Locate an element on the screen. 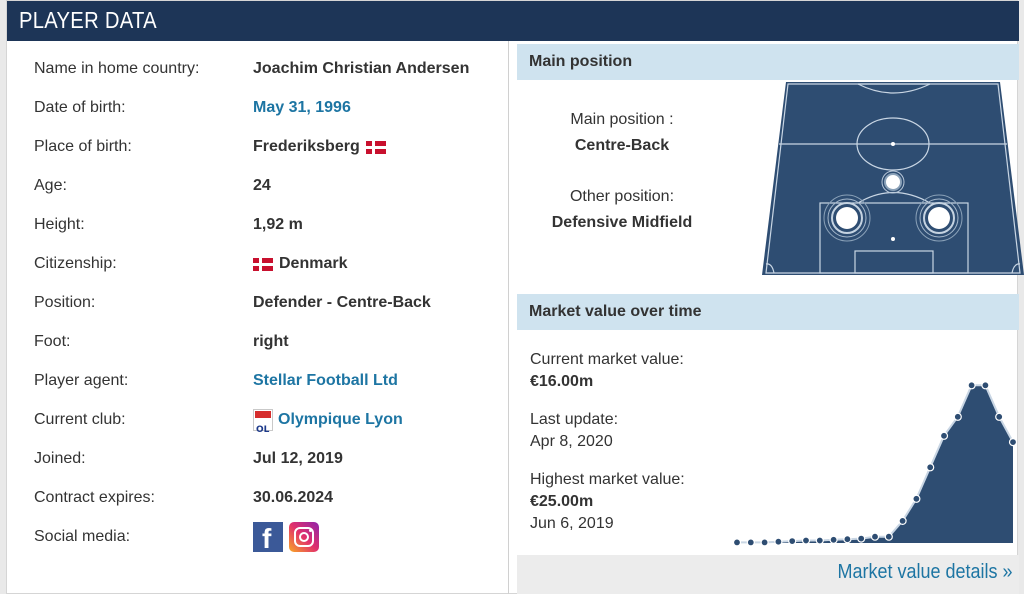 Image resolution: width=1024 pixels, height=594 pixels. info-label: Place of birth: is located at coordinates (83, 146).